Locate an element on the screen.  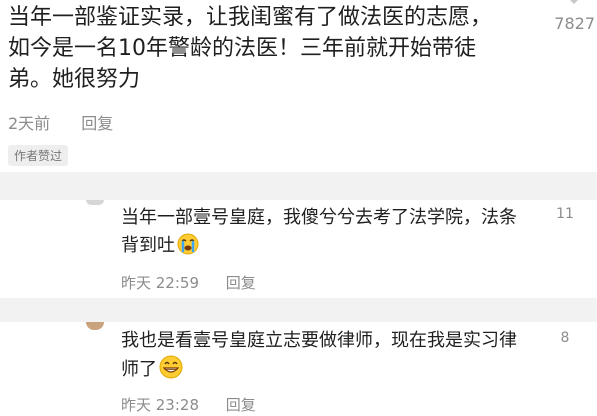
reply-meta: 昨天 23:28 回复 is located at coordinates (188, 404).